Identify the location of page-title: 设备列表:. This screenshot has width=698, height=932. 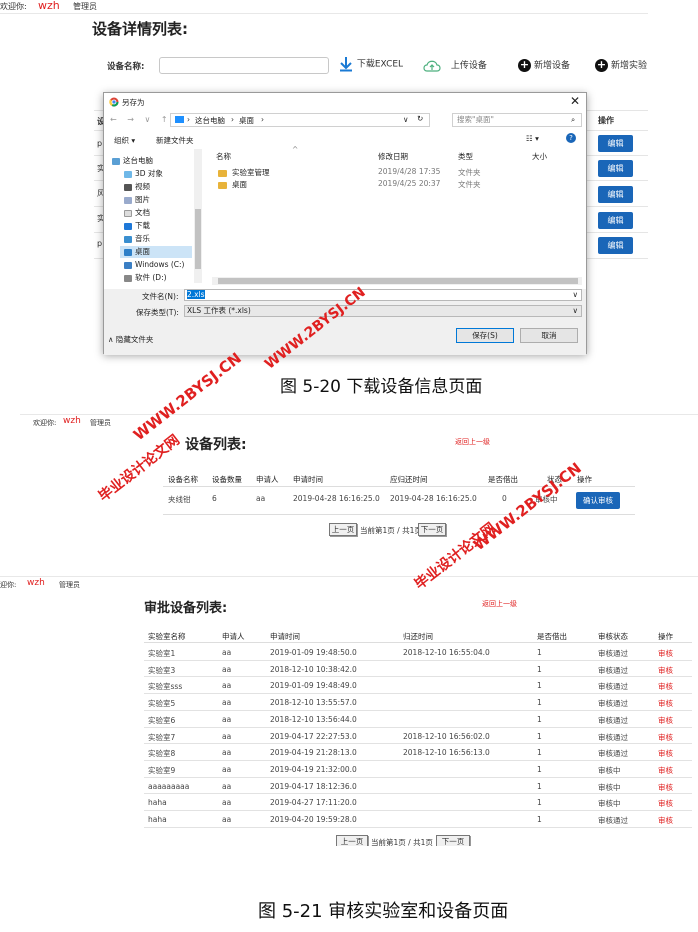
(216, 445).